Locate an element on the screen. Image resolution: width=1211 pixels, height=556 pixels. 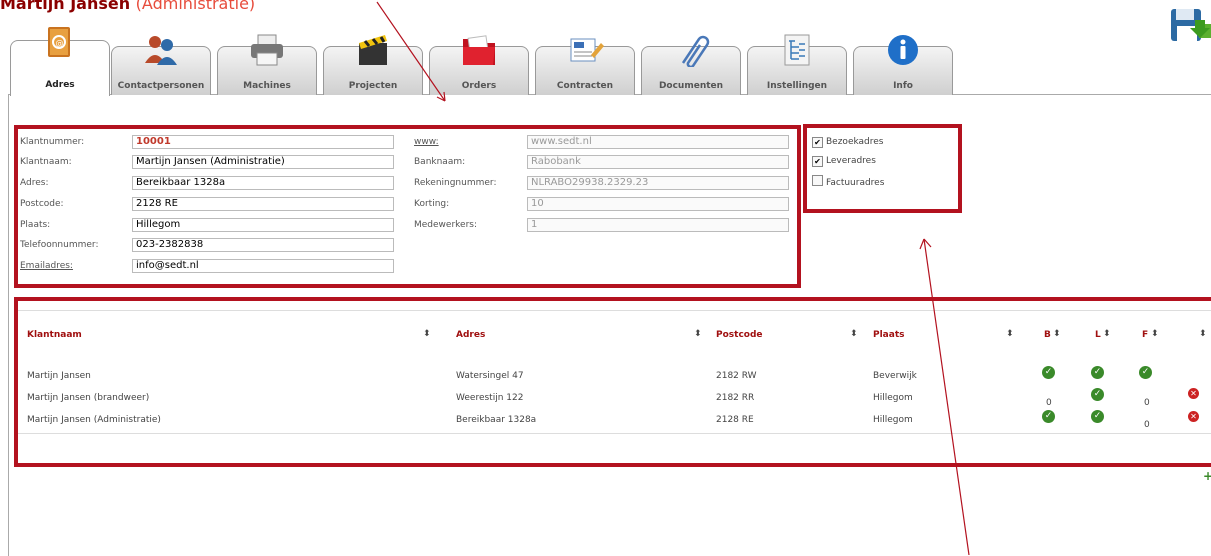
address-book-icon: @ is located at coordinates (59, 42).